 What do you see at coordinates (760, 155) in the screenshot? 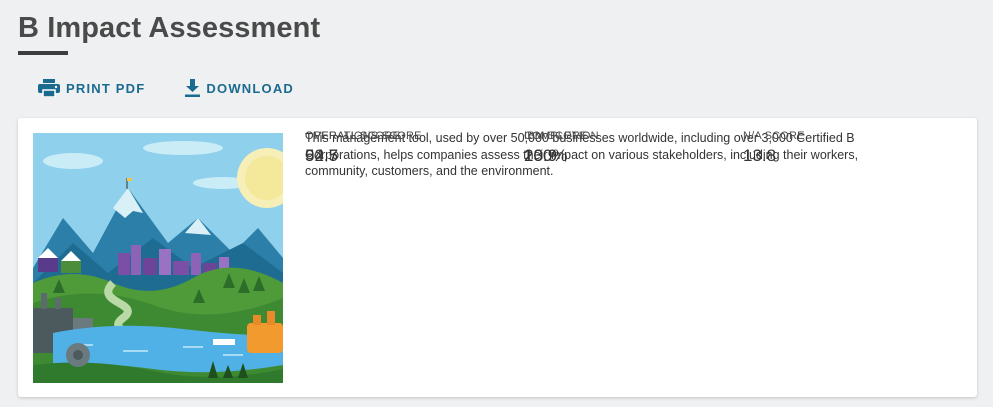
I see `na-score-value: 13.8` at bounding box center [760, 155].